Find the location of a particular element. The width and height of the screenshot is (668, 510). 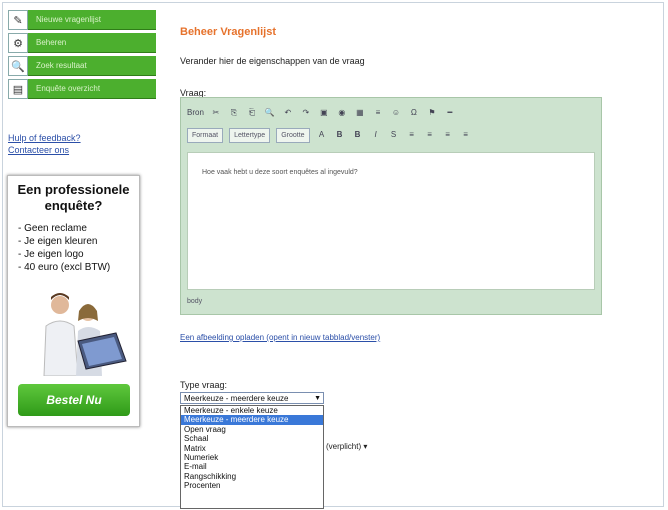

sidebar-item-icon: ✎ is located at coordinates (18, 20).